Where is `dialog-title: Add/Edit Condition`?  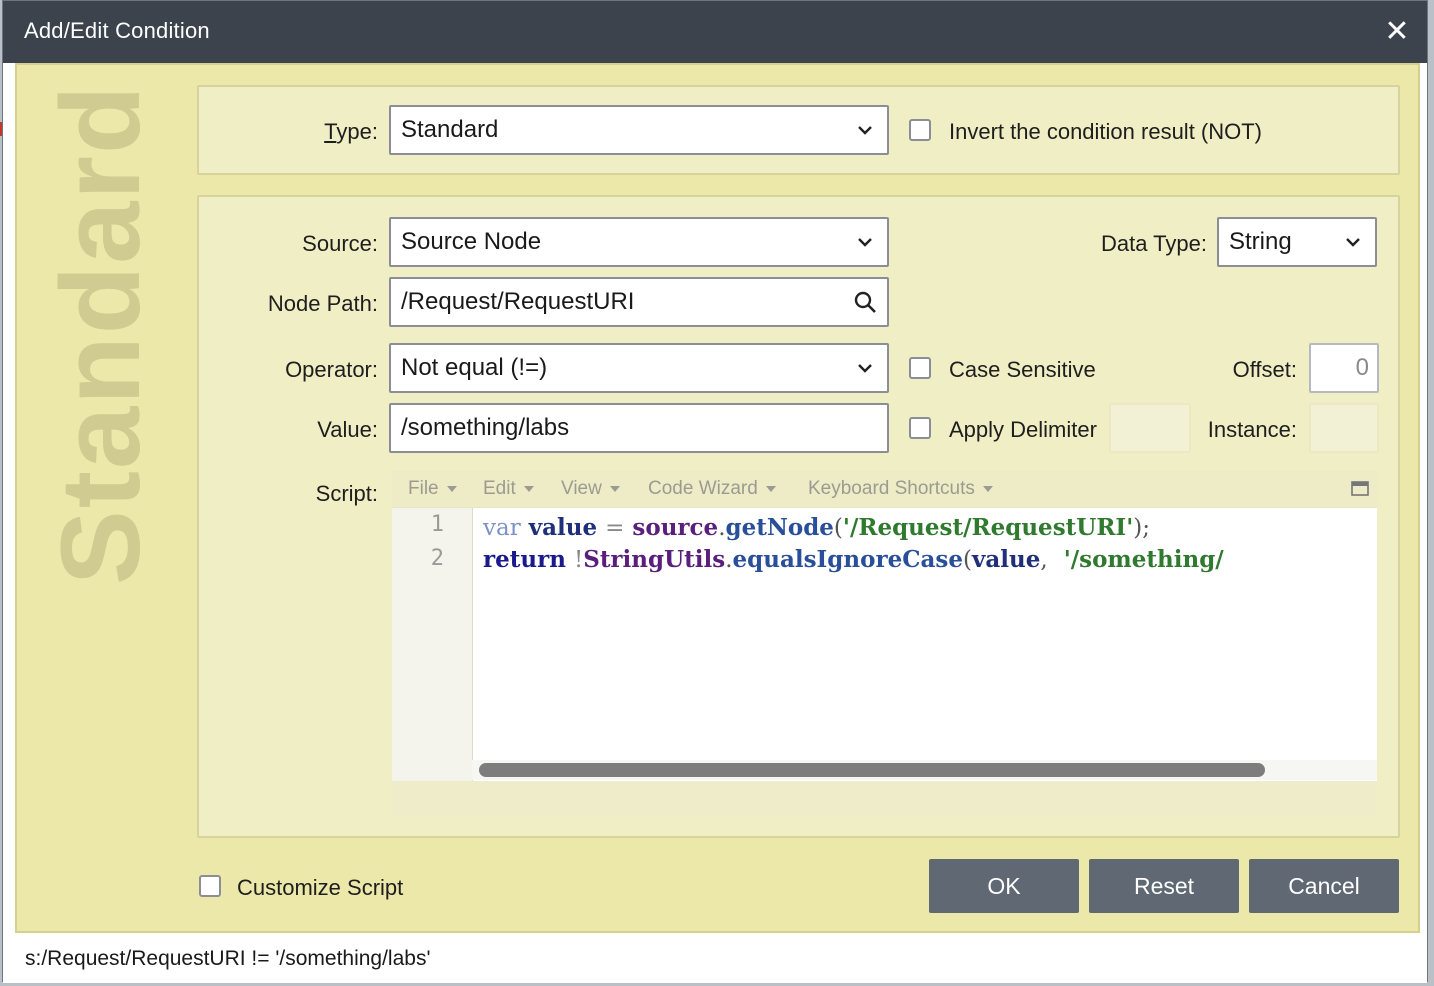 dialog-title: Add/Edit Condition is located at coordinates (117, 30).